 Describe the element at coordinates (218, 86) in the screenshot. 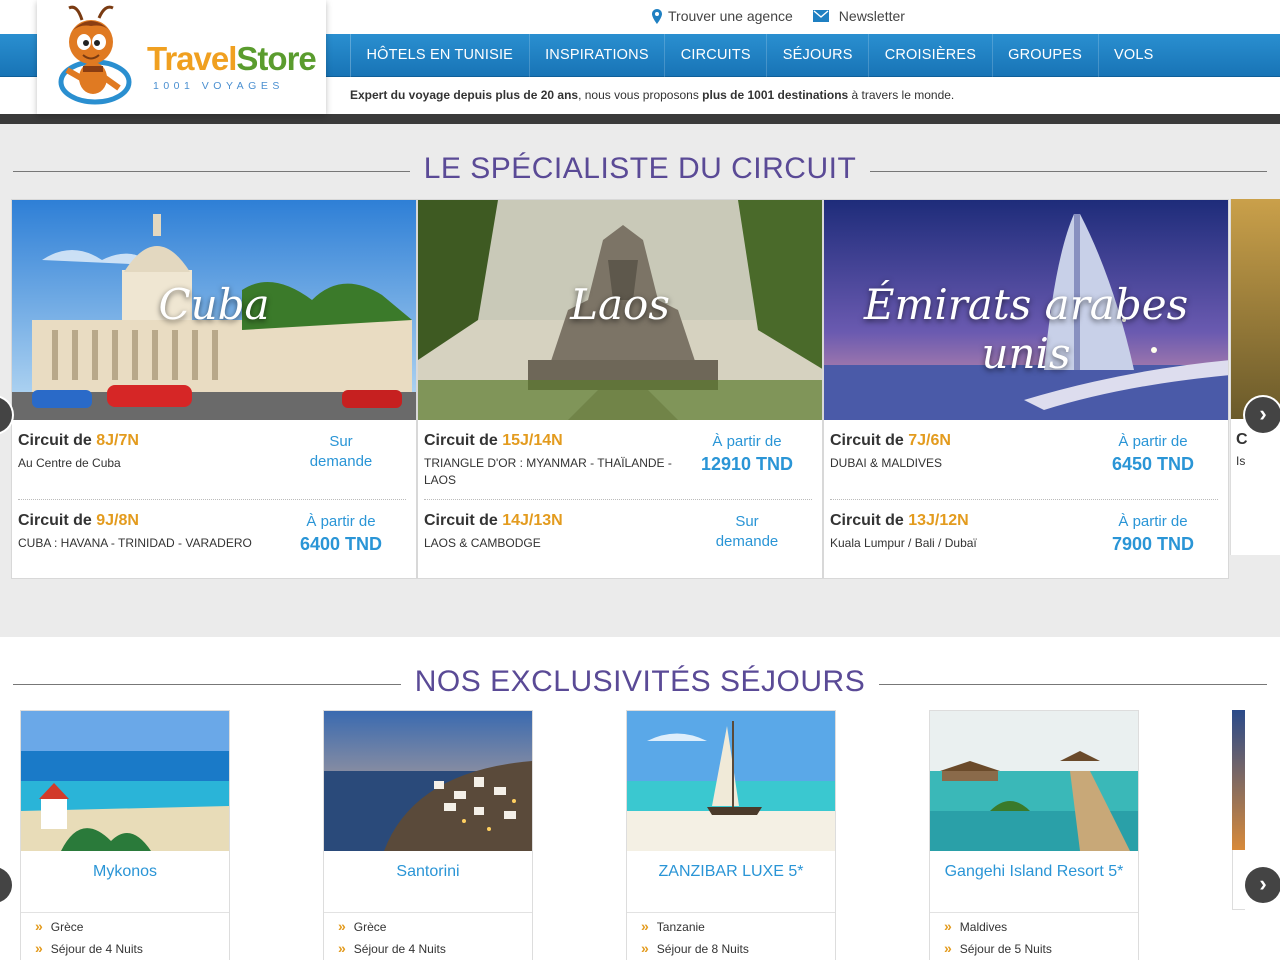

I see `logo-subtitle: 1001 VOYAGES` at that location.